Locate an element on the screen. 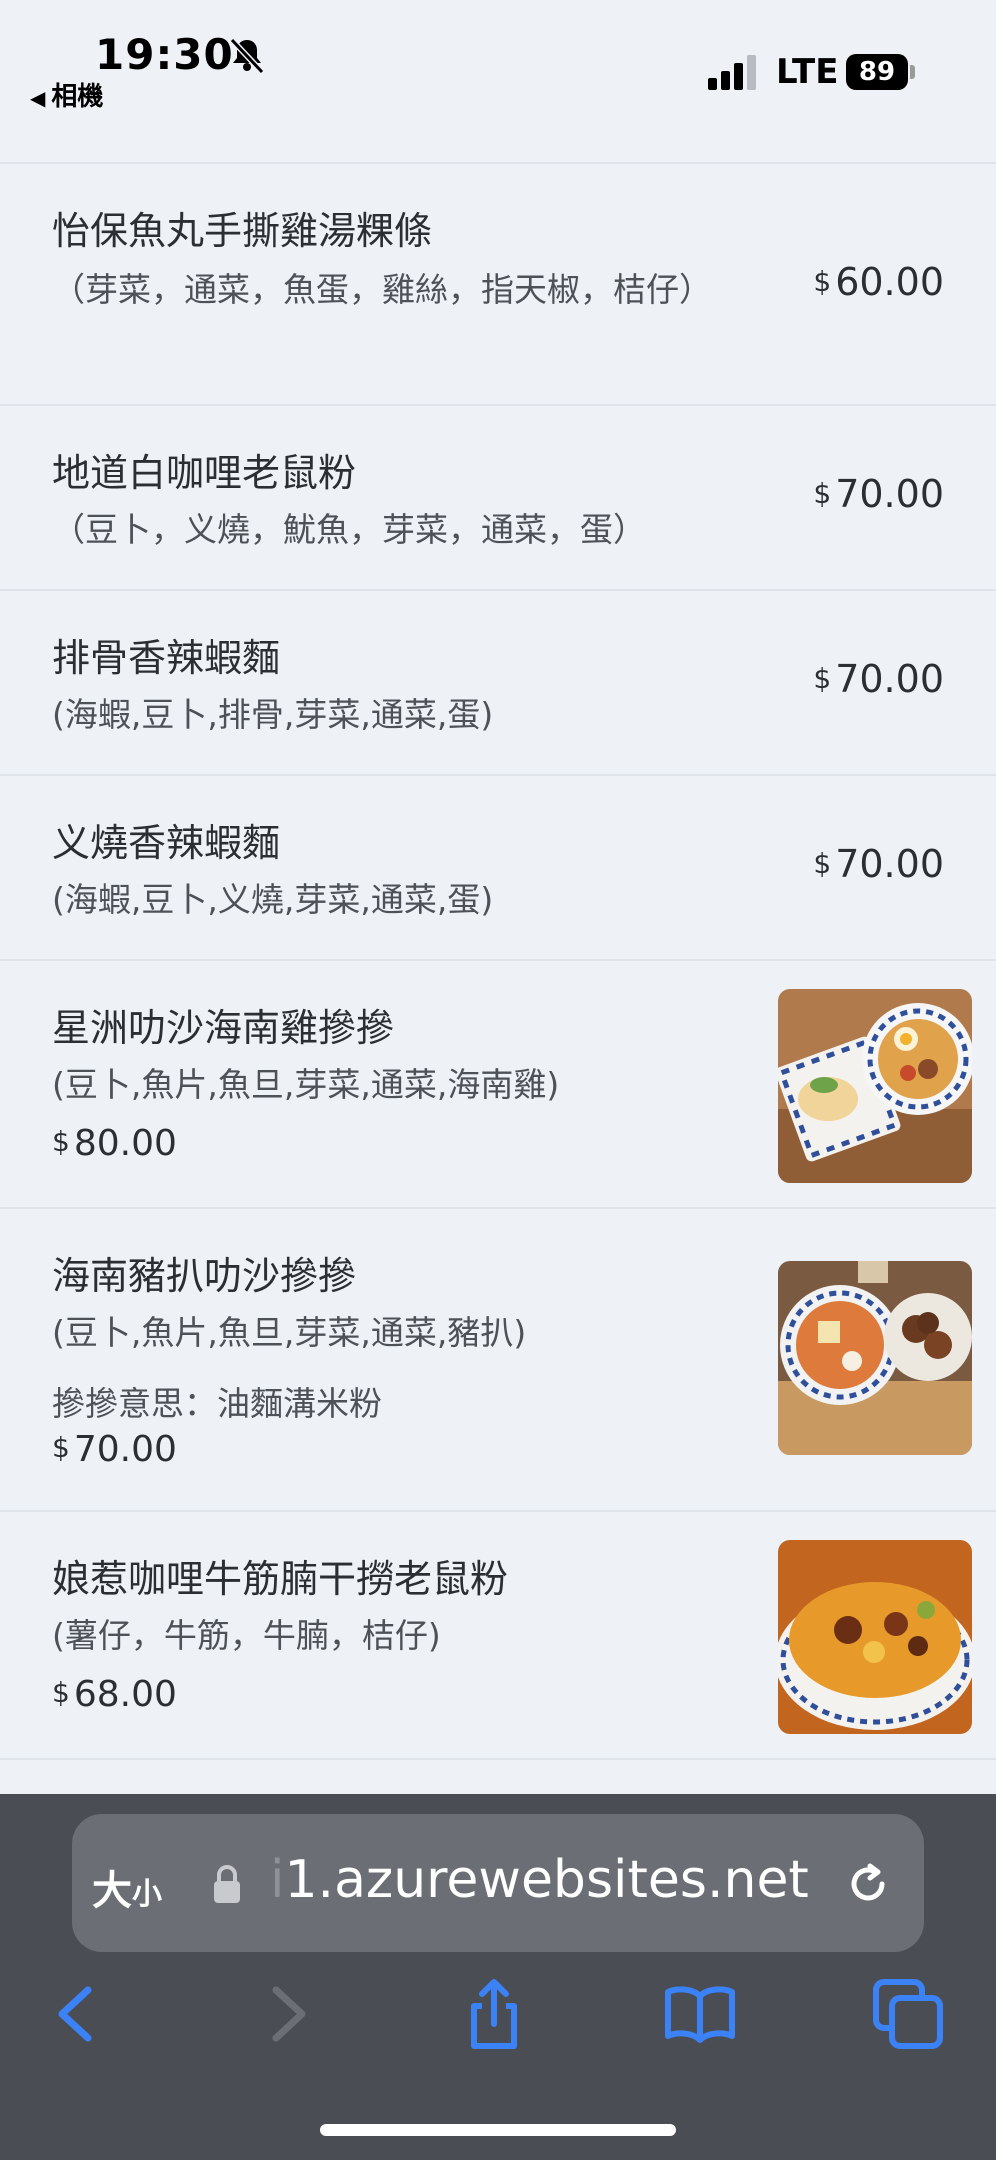 The width and height of the screenshot is (996, 2160). back-triangle-icon: ◀ is located at coordinates (38, 98).